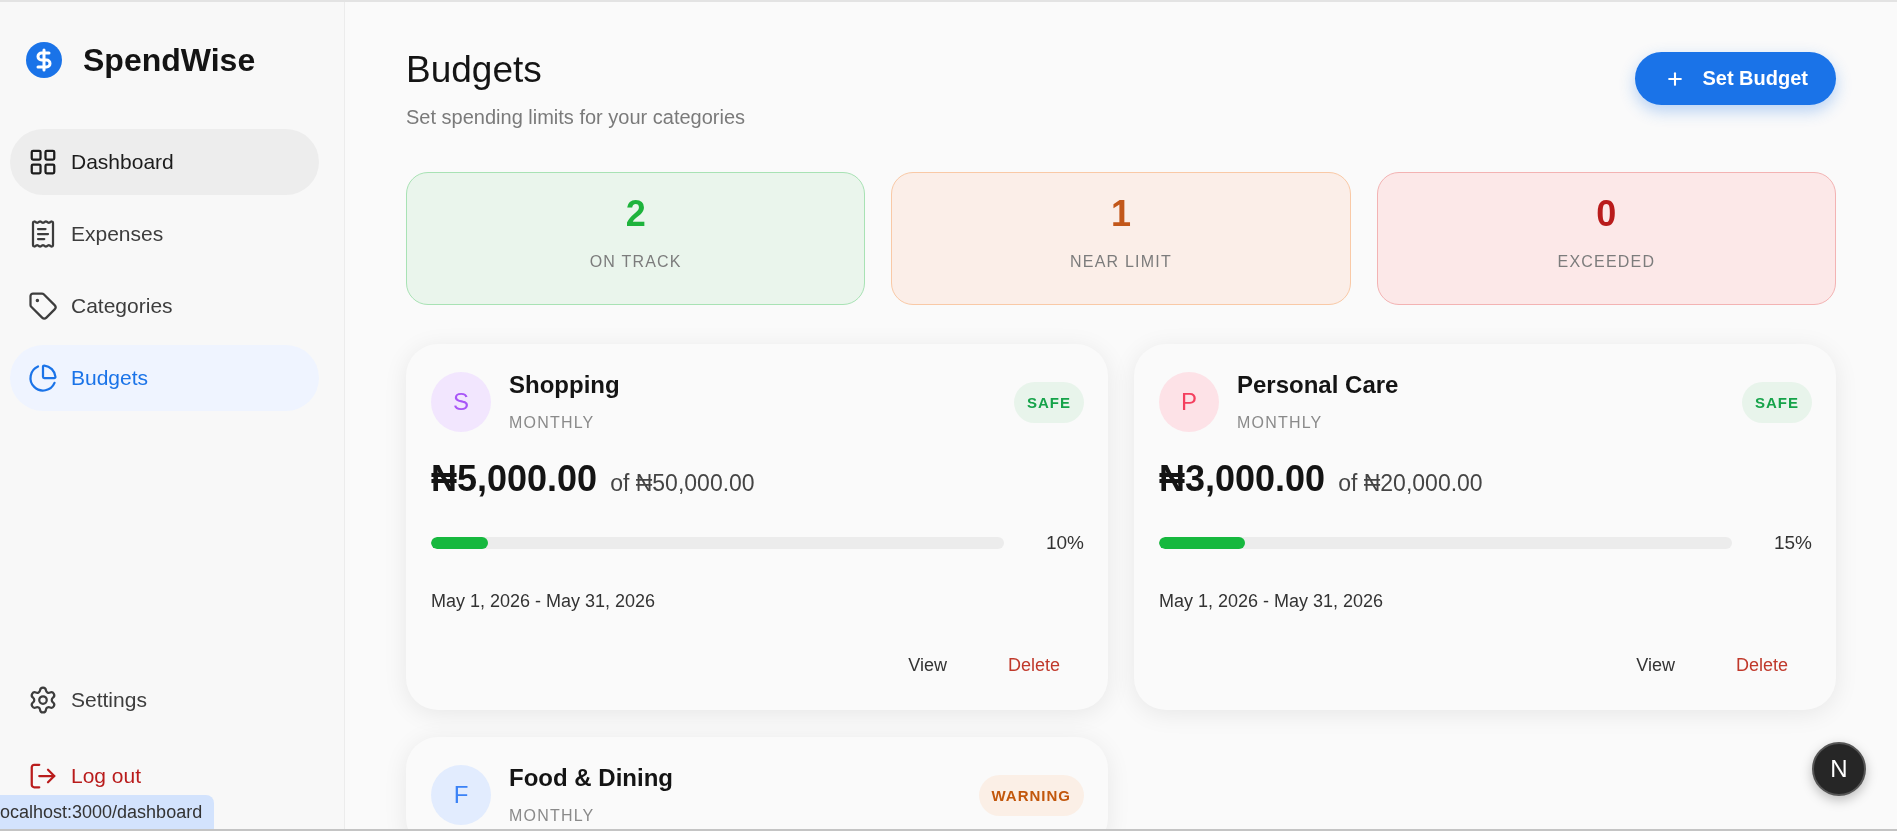  Describe the element at coordinates (85, 776) in the screenshot. I see `logout-button: Log out` at that location.